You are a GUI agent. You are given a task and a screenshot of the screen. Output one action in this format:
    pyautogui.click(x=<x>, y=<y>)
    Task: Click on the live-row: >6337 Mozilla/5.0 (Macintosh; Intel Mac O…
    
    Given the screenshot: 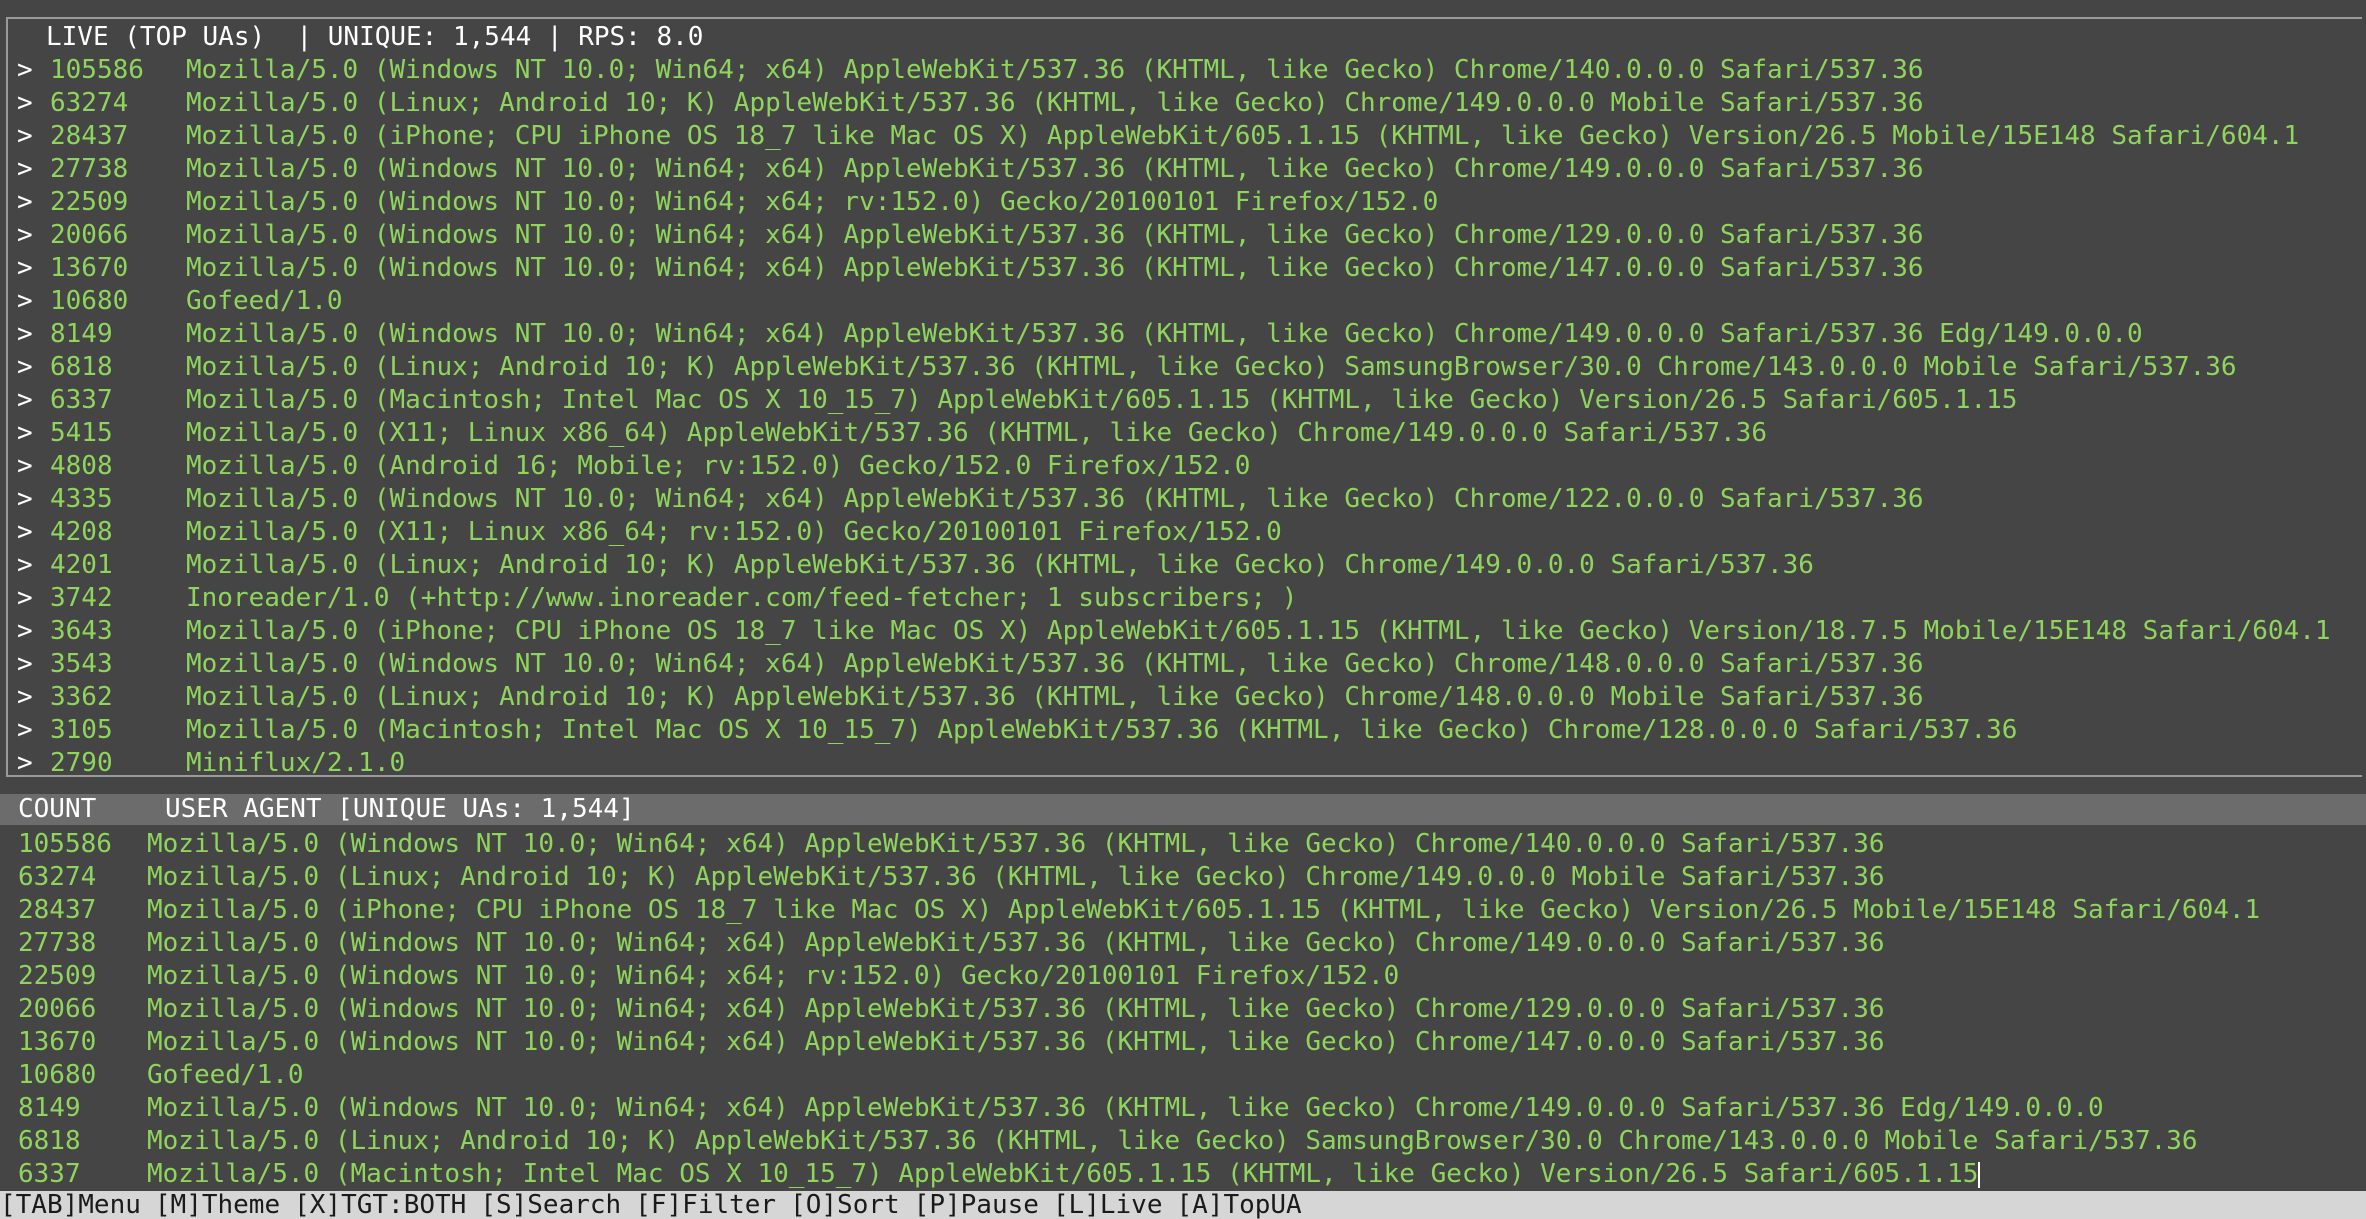 What is the action you would take?
    pyautogui.click(x=1191, y=400)
    